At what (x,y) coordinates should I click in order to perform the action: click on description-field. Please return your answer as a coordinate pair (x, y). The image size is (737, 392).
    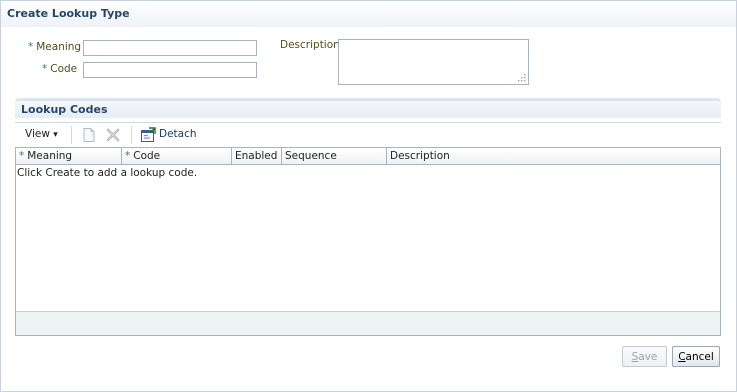
    Looking at the image, I should click on (433, 62).